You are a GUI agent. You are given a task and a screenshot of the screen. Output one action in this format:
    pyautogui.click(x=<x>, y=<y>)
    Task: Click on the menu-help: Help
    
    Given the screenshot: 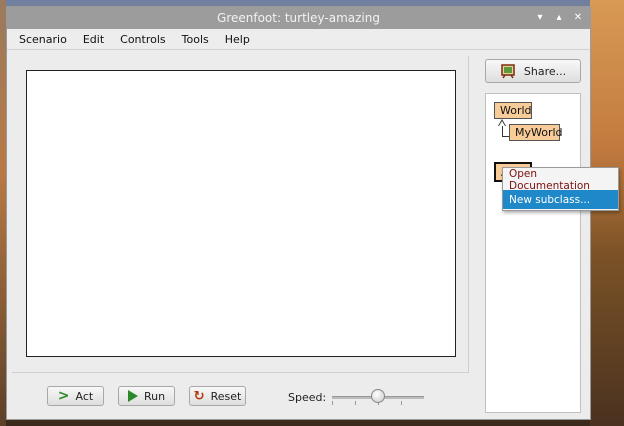 What is the action you would take?
    pyautogui.click(x=237, y=39)
    